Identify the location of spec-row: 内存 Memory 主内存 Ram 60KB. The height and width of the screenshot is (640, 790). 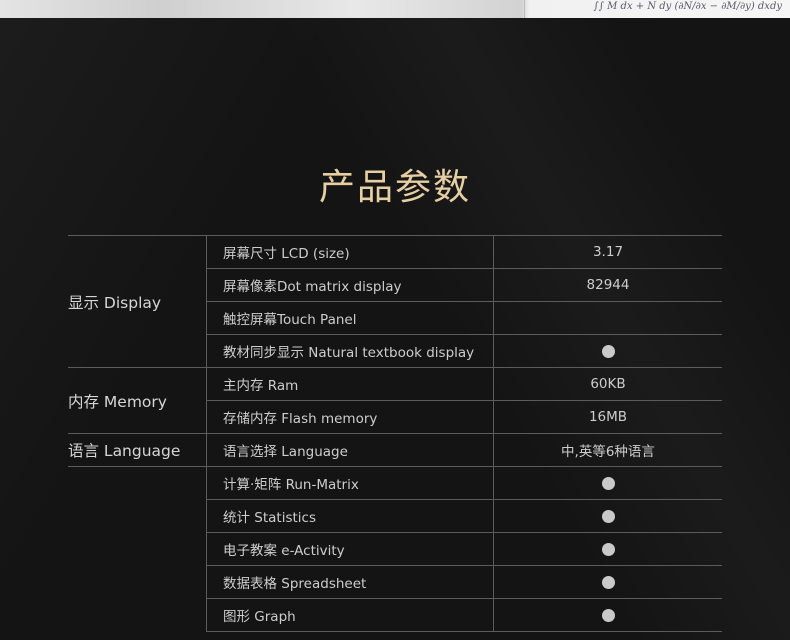
(395, 400).